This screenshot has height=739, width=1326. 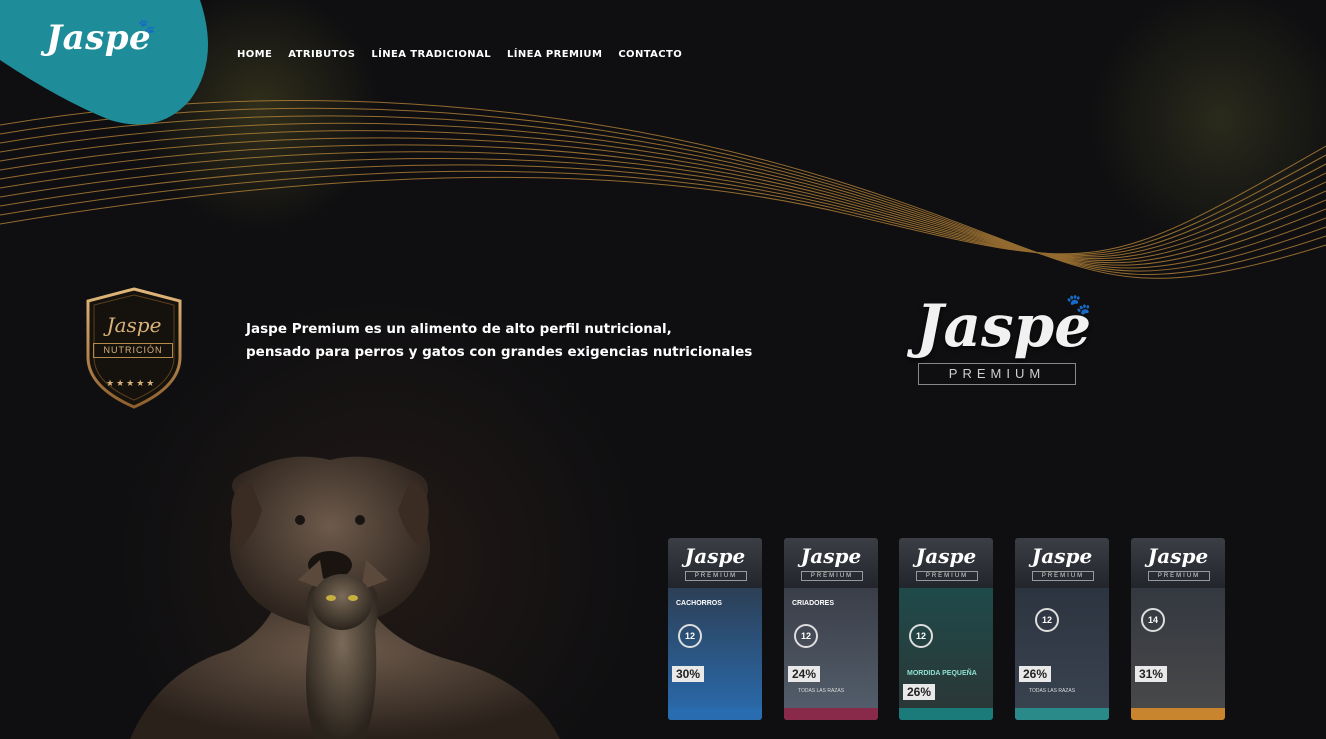 What do you see at coordinates (946, 629) in the screenshot?
I see `product-bag-mordida-pequena: Jaspe PREMIUM MORDIDA PEQUEÑA 12 26%` at bounding box center [946, 629].